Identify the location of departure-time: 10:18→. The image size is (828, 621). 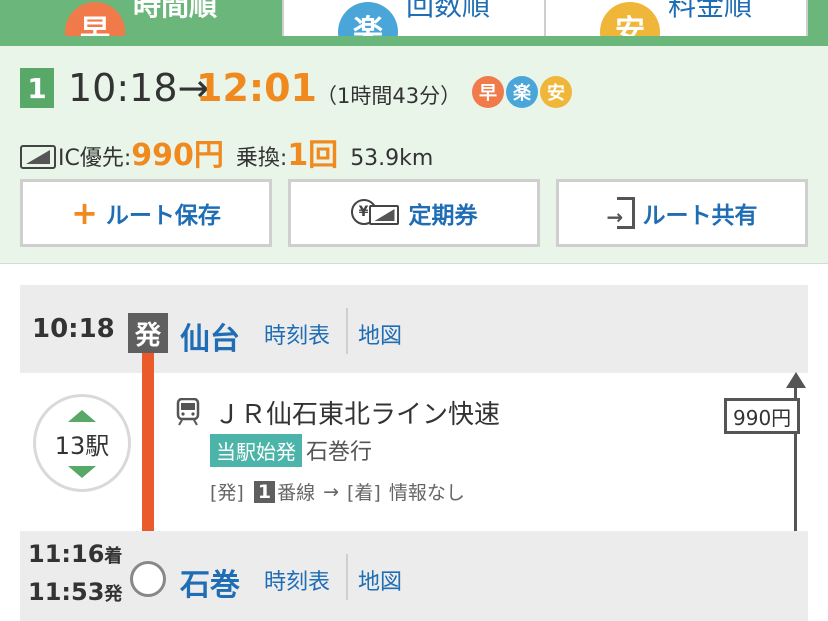
(139, 88).